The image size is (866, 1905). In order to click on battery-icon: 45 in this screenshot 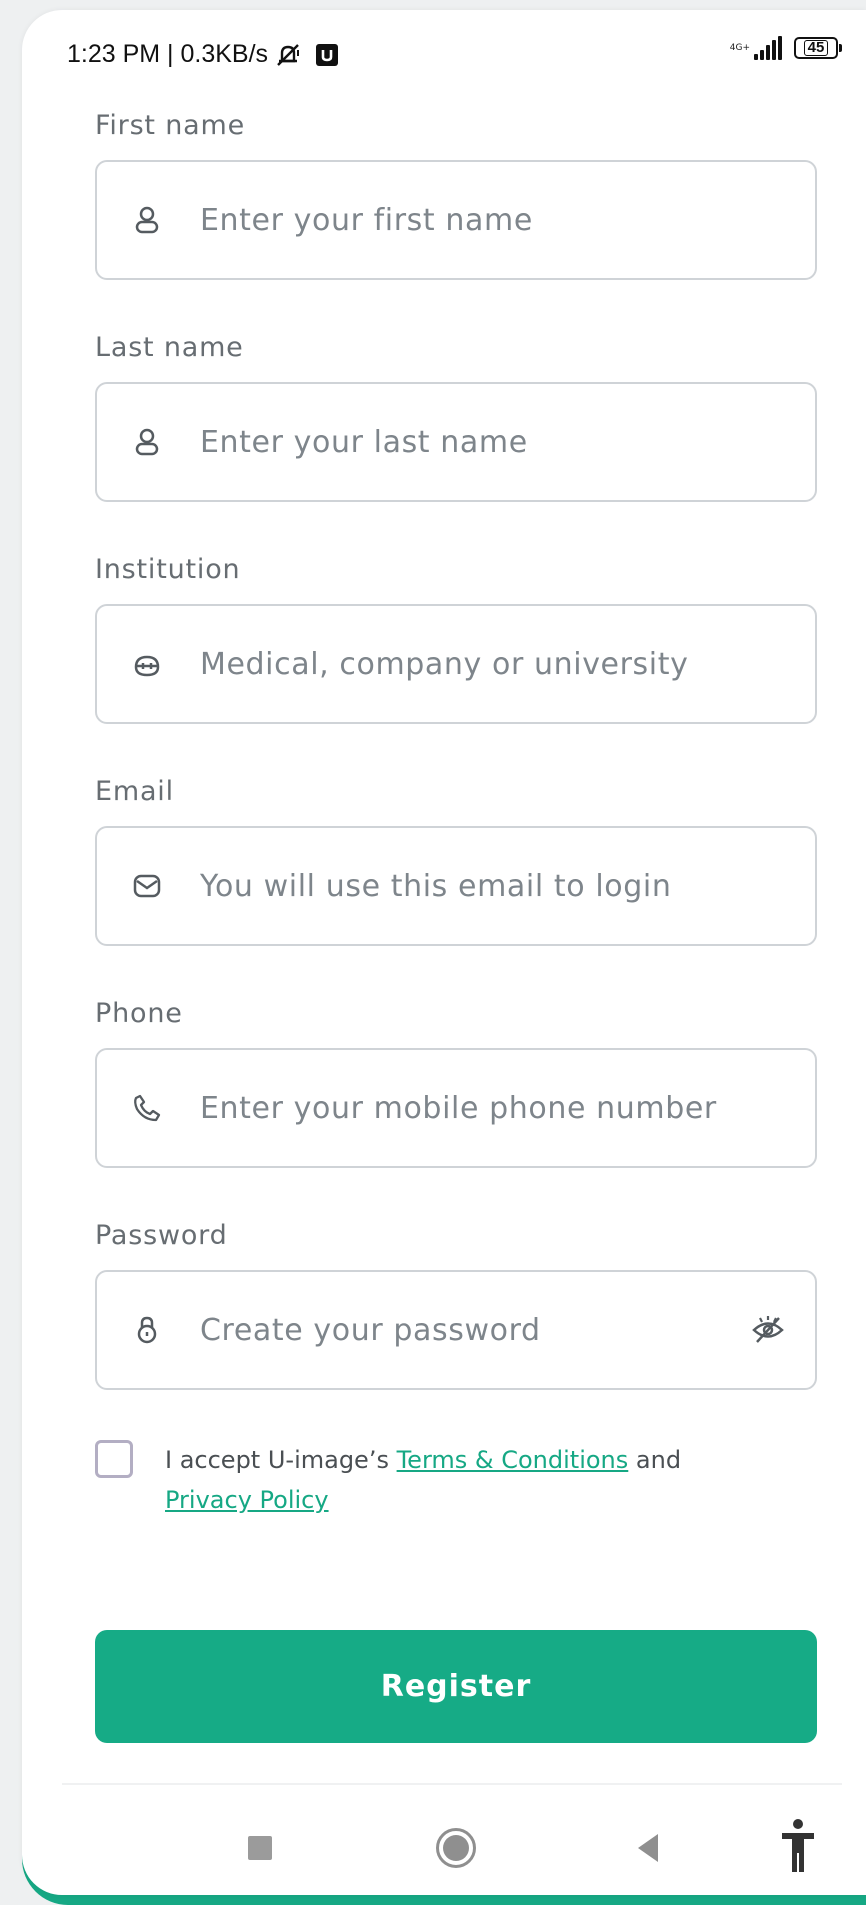, I will do `click(818, 48)`.